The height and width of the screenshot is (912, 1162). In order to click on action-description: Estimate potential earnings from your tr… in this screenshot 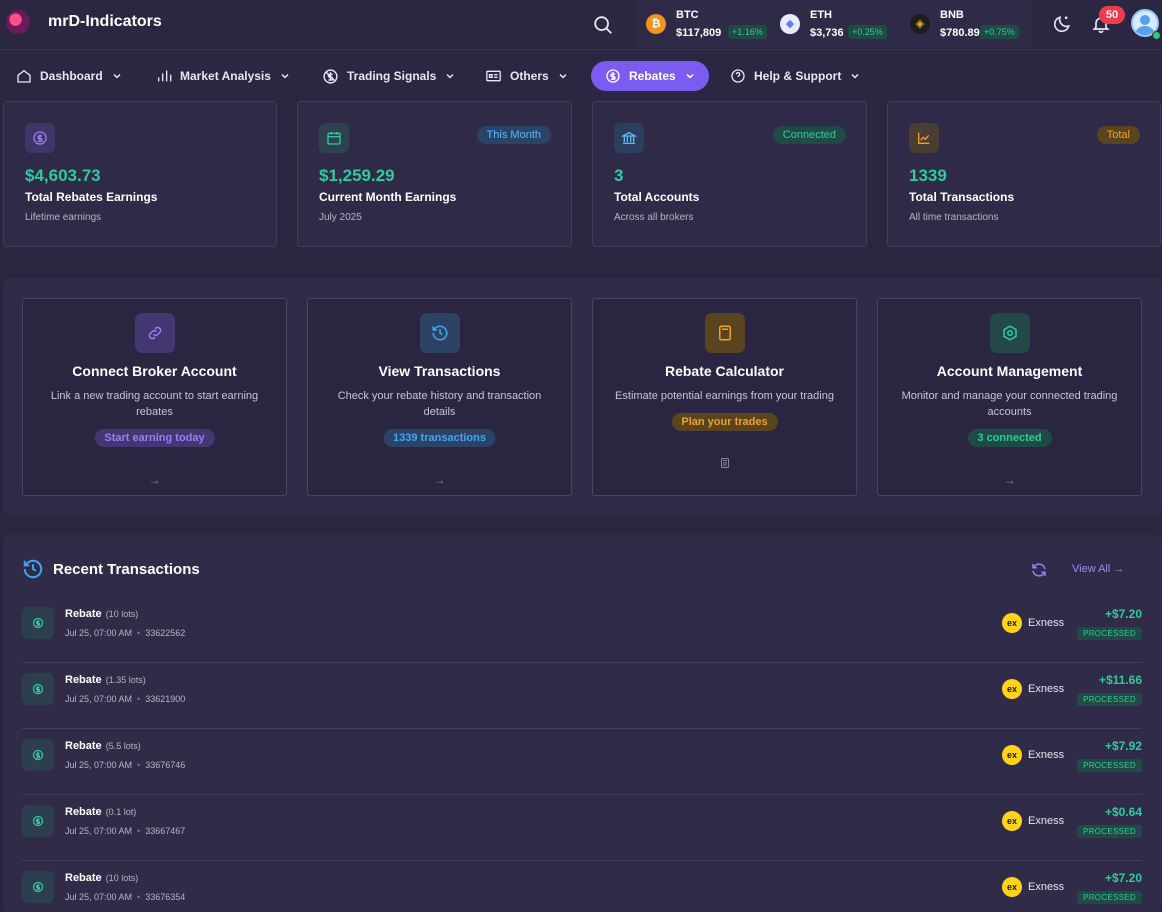, I will do `click(724, 396)`.